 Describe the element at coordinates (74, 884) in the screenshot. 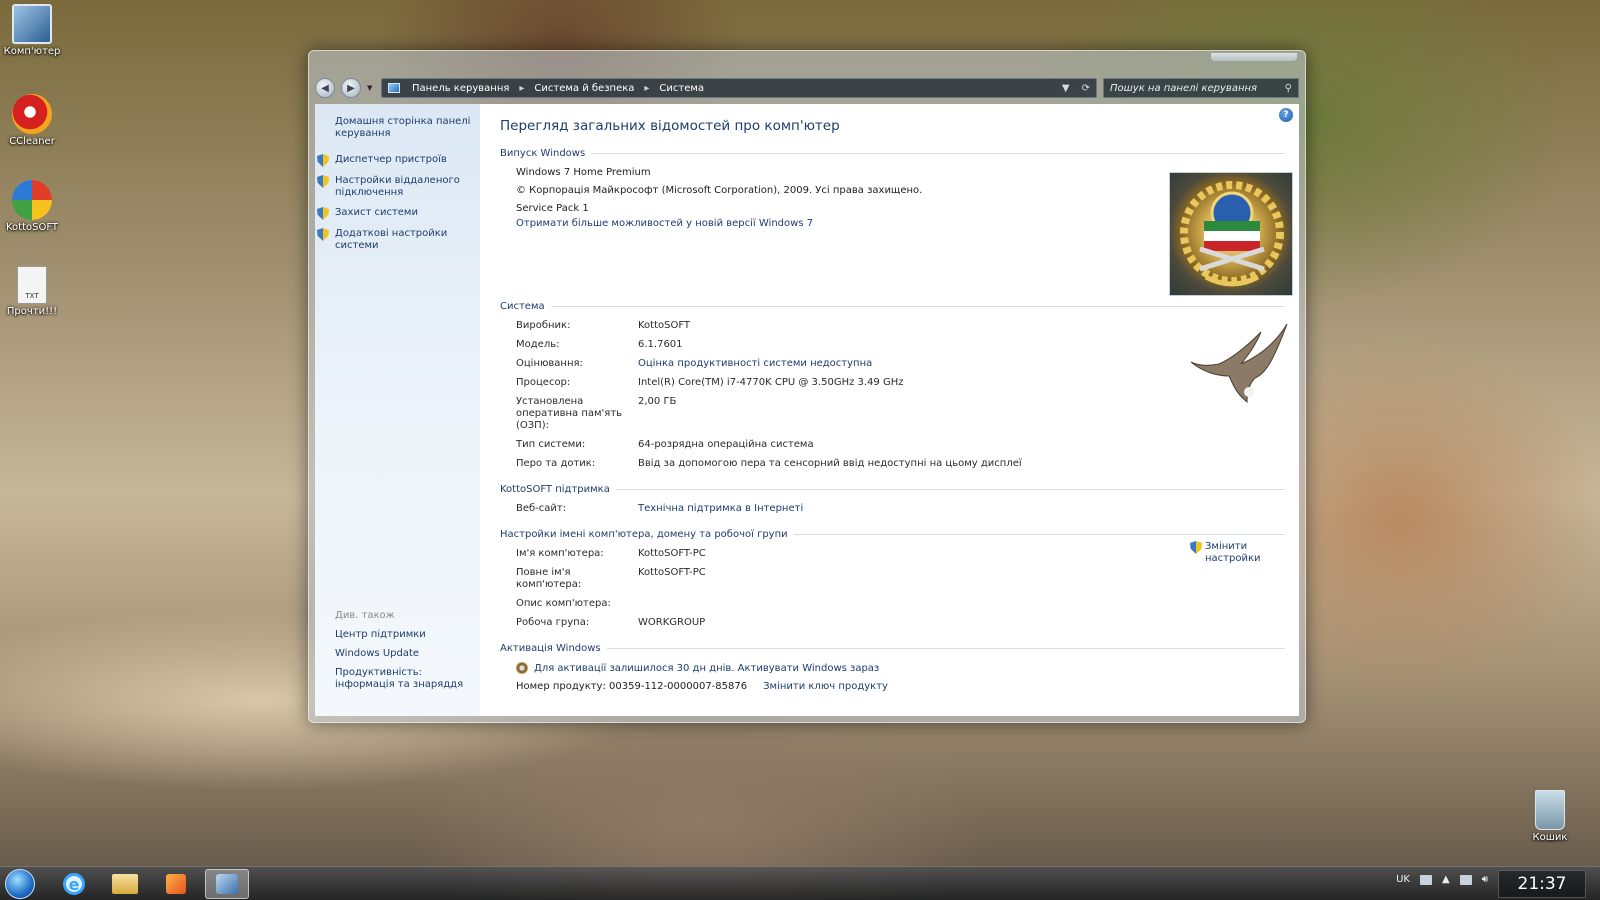

I see `taskbar-app-internet-explorer: e` at that location.